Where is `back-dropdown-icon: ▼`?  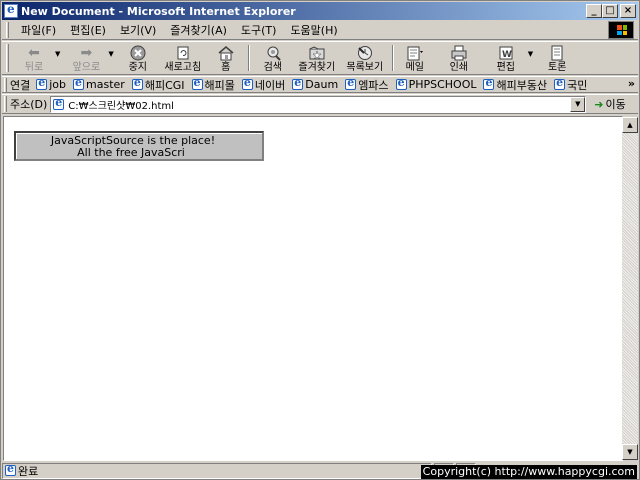 back-dropdown-icon: ▼ is located at coordinates (57, 54).